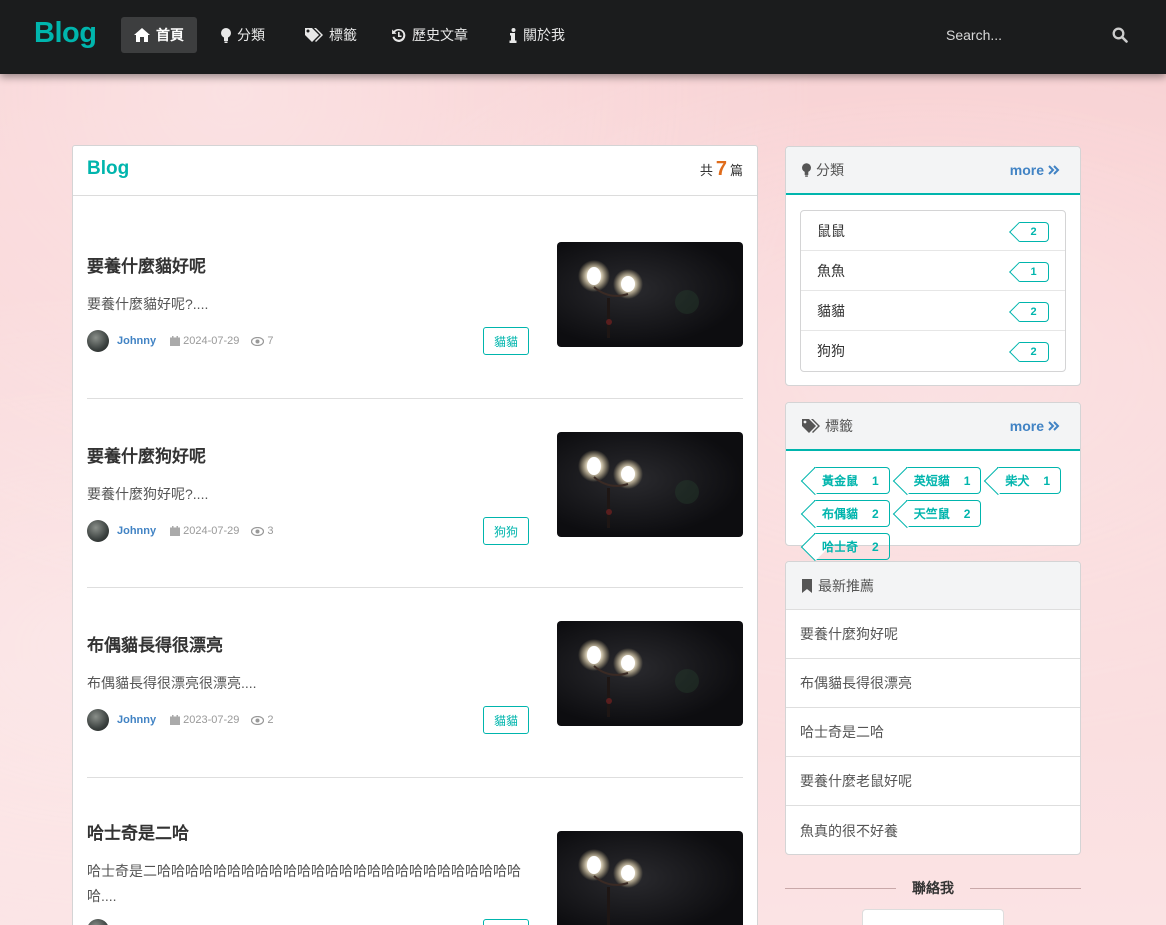 The image size is (1166, 925). I want to click on tag-item: 黃金鼠 1, so click(852, 480).